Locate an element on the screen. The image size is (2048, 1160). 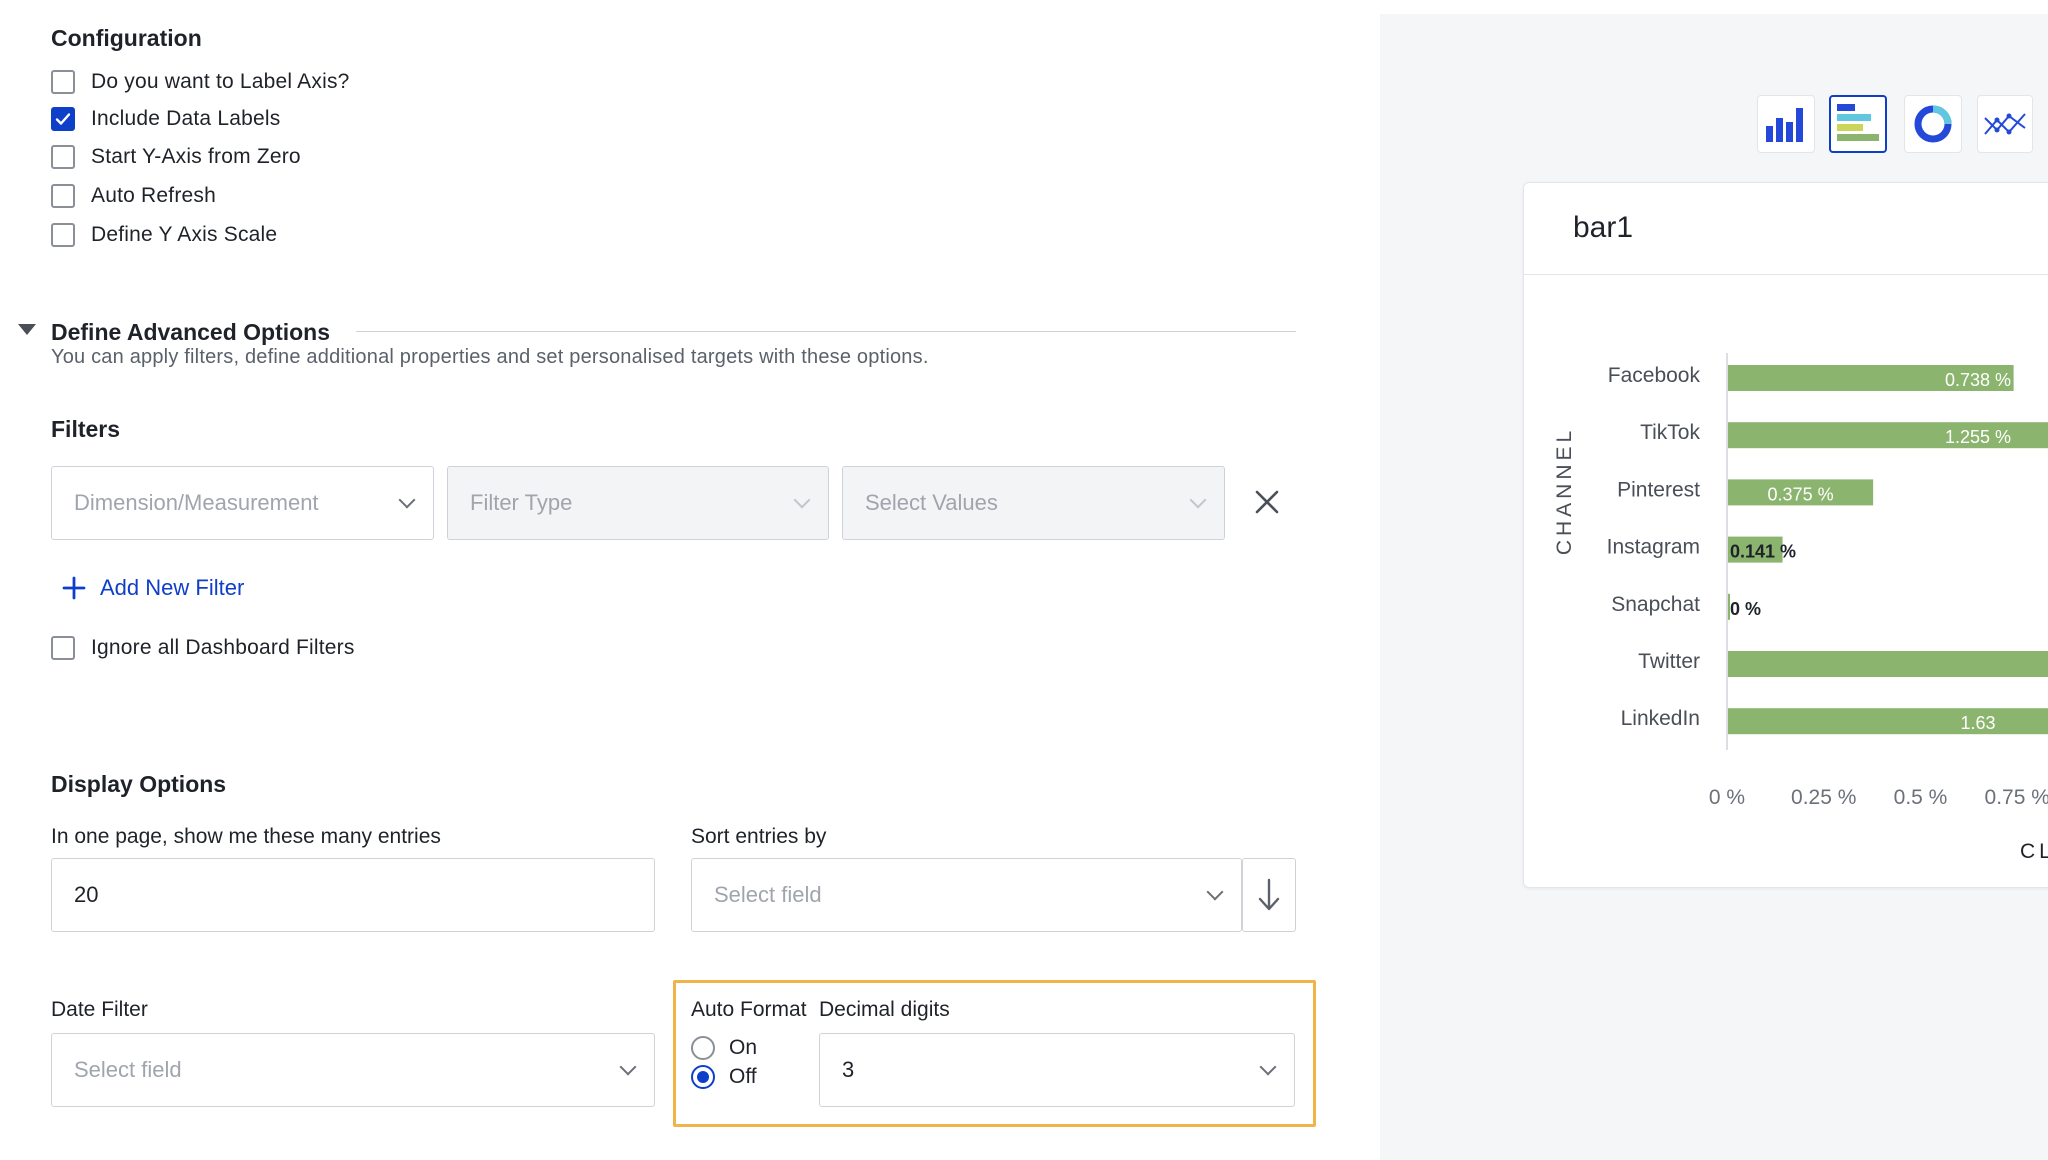
x-axis-label: CL is located at coordinates (2034, 851).